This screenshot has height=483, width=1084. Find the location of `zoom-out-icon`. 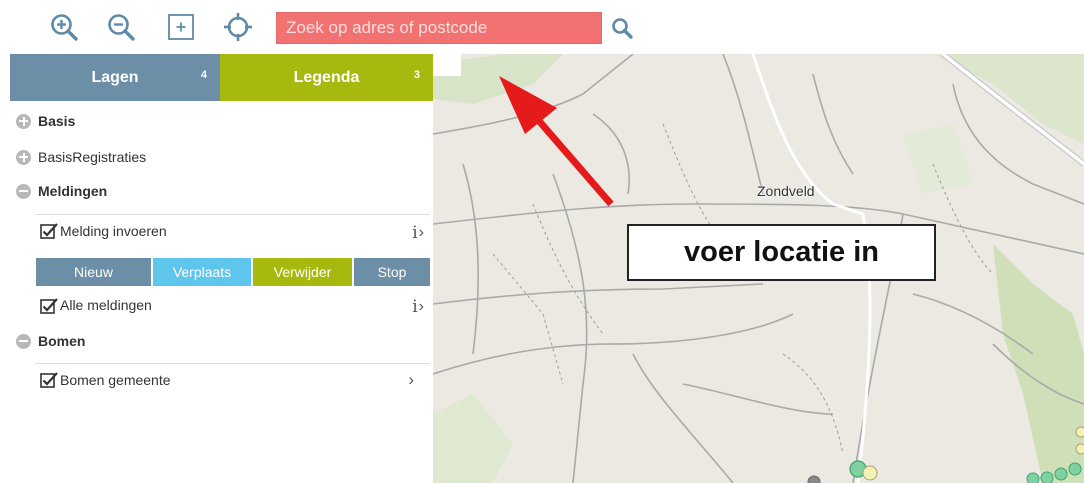

zoom-out-icon is located at coordinates (121, 27).